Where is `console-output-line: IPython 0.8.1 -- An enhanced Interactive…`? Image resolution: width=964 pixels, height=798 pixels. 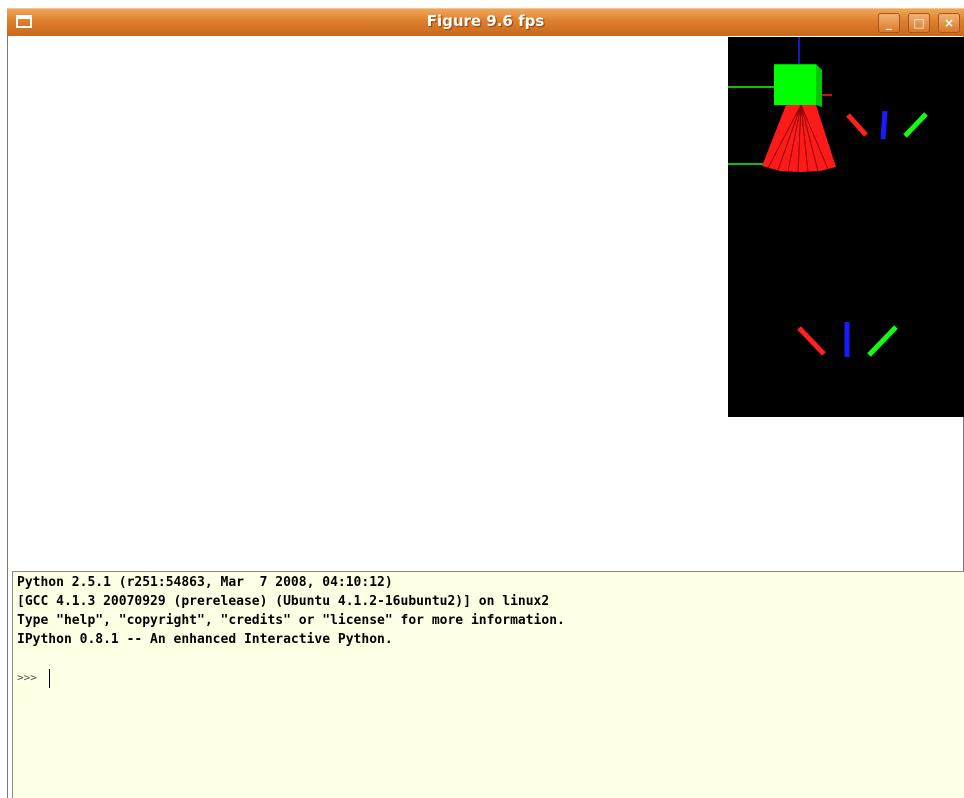
console-output-line: IPython 0.8.1 -- An enhanced Interactive… is located at coordinates (205, 639).